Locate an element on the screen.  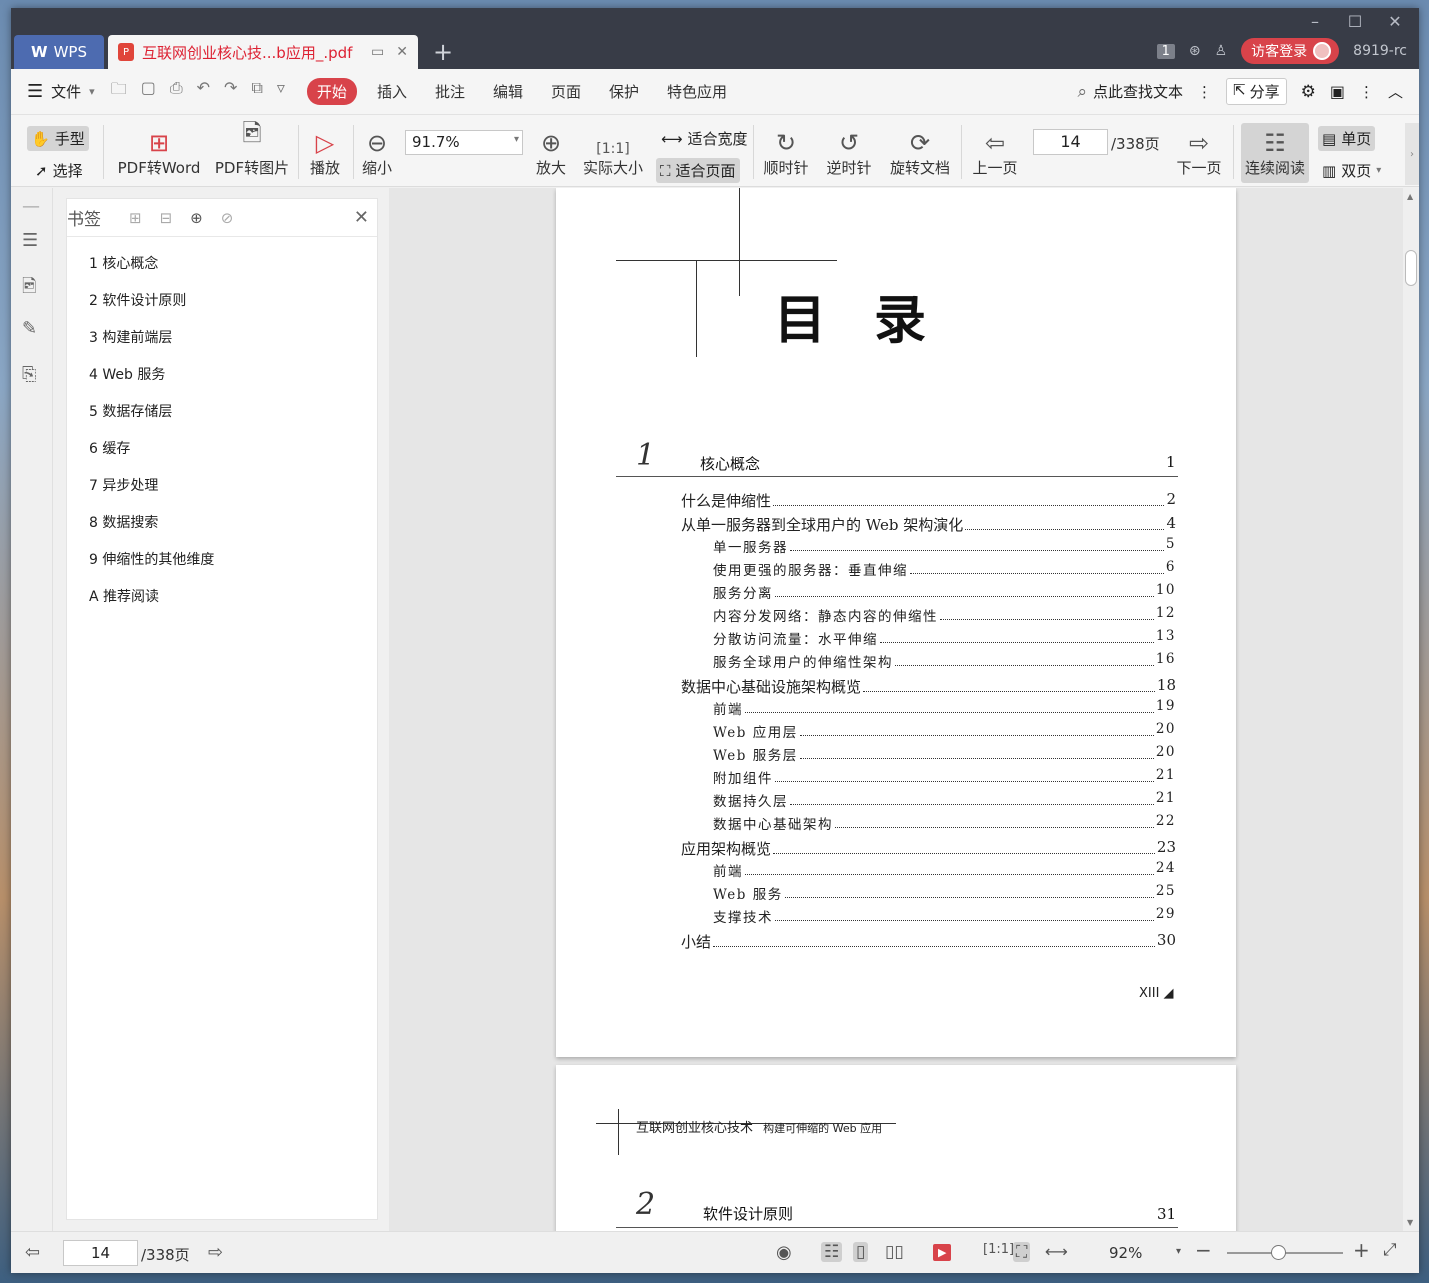
select-tool-button: ➚ 选择 is located at coordinates (59, 170).